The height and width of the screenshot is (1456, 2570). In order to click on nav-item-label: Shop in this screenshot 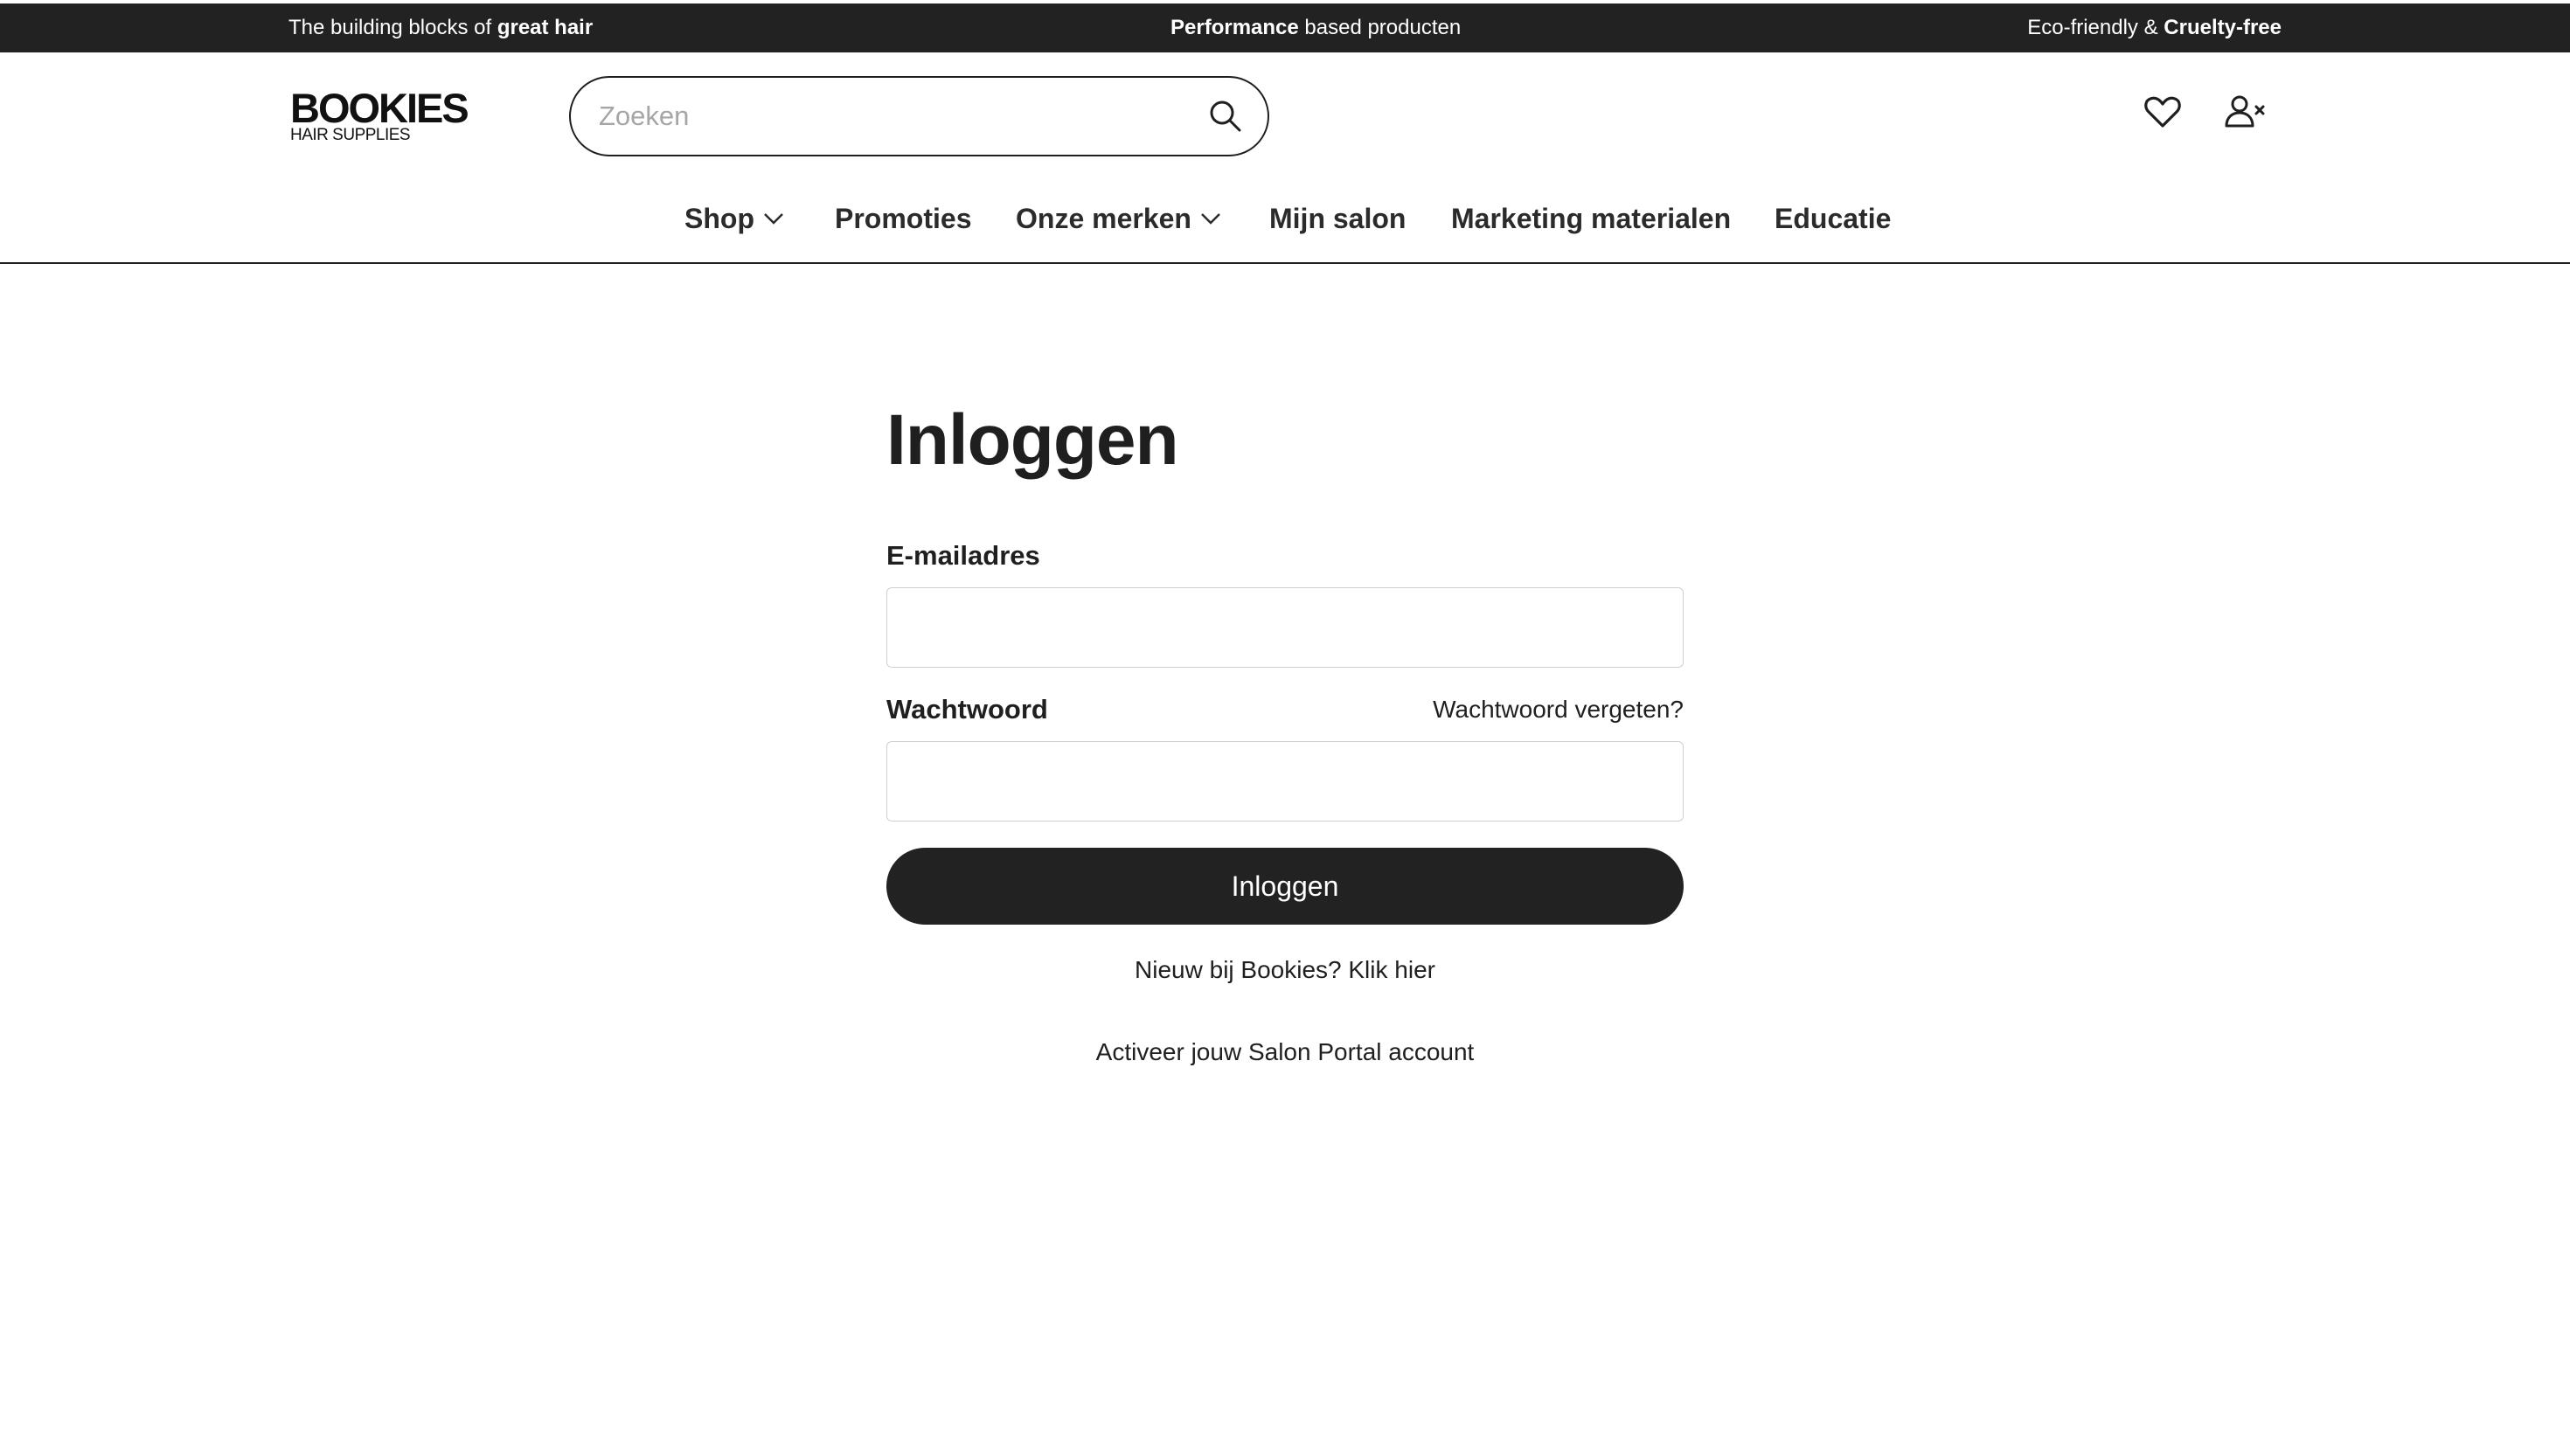, I will do `click(719, 218)`.